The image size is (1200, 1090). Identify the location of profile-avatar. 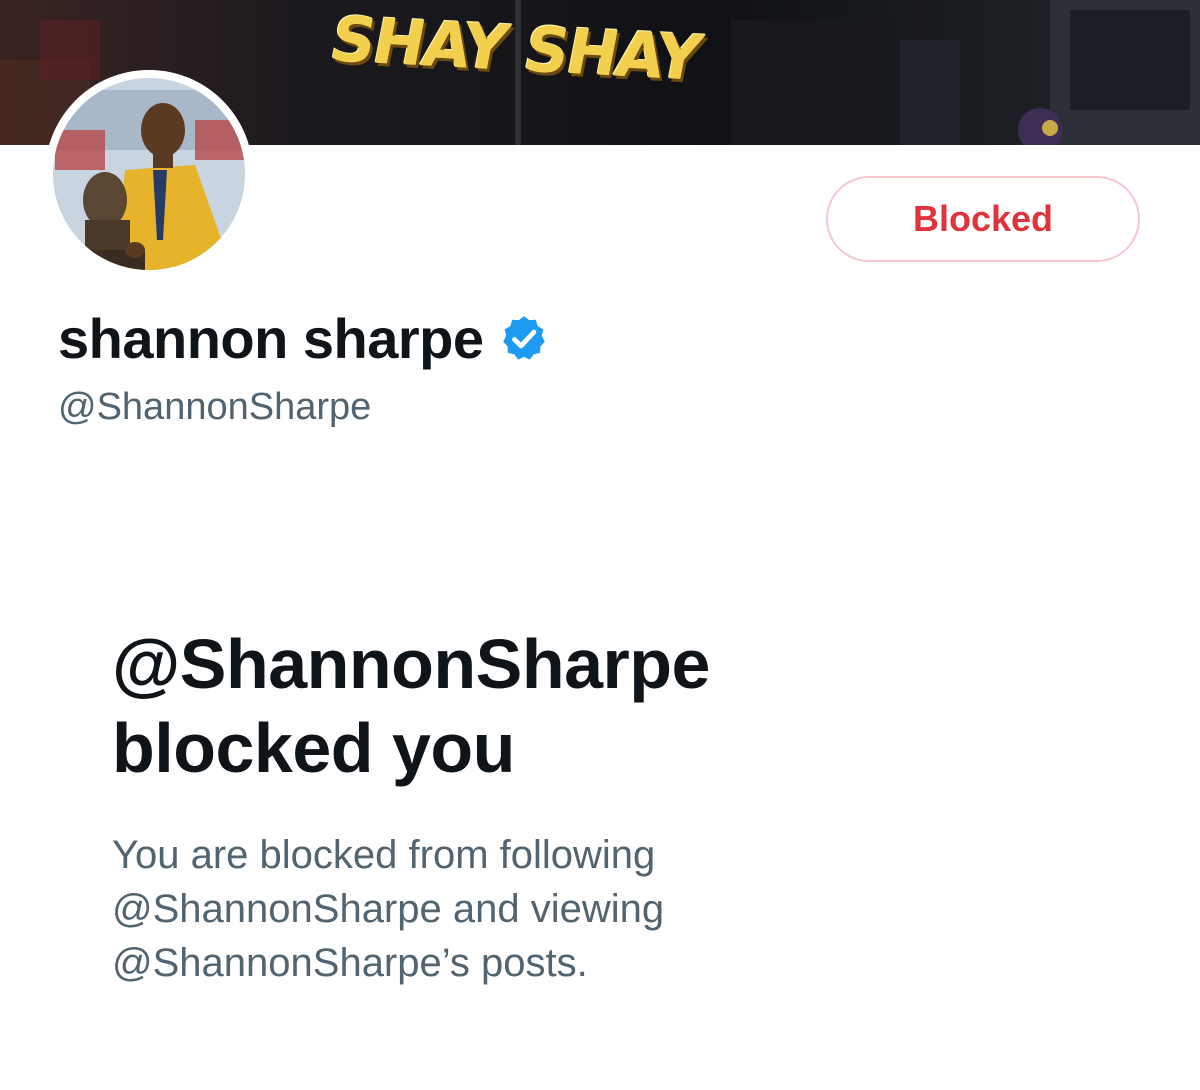
(149, 174).